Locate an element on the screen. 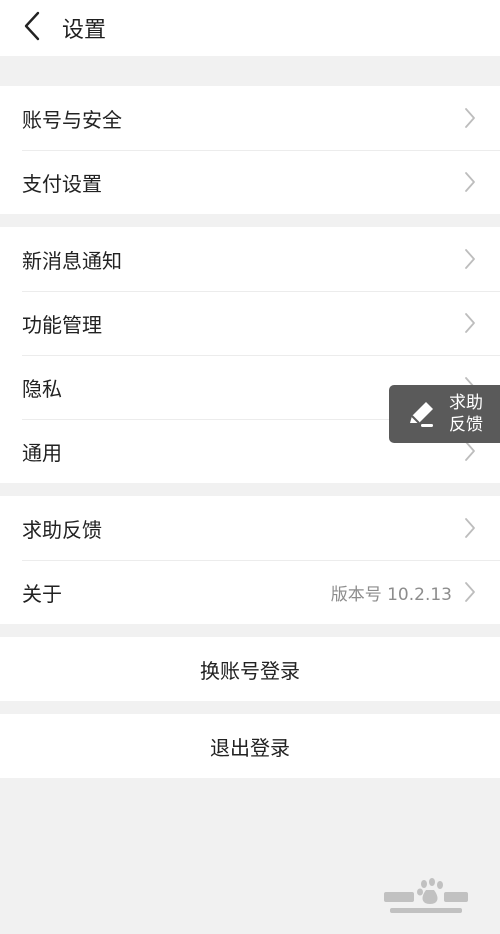 This screenshot has height=934, width=500. row-label: 账号与安全 is located at coordinates (72, 119).